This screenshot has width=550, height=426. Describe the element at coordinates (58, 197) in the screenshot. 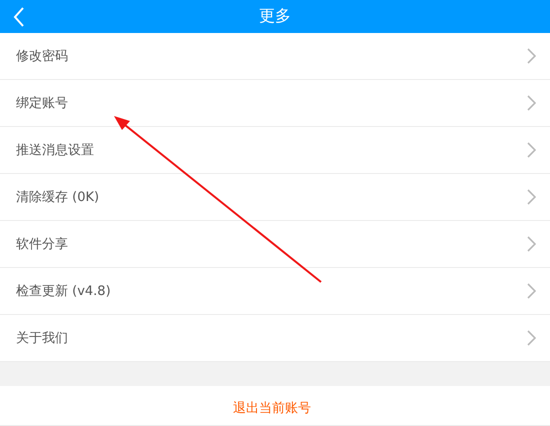

I see `menu-item-label: 清除缓存 (0K)` at that location.